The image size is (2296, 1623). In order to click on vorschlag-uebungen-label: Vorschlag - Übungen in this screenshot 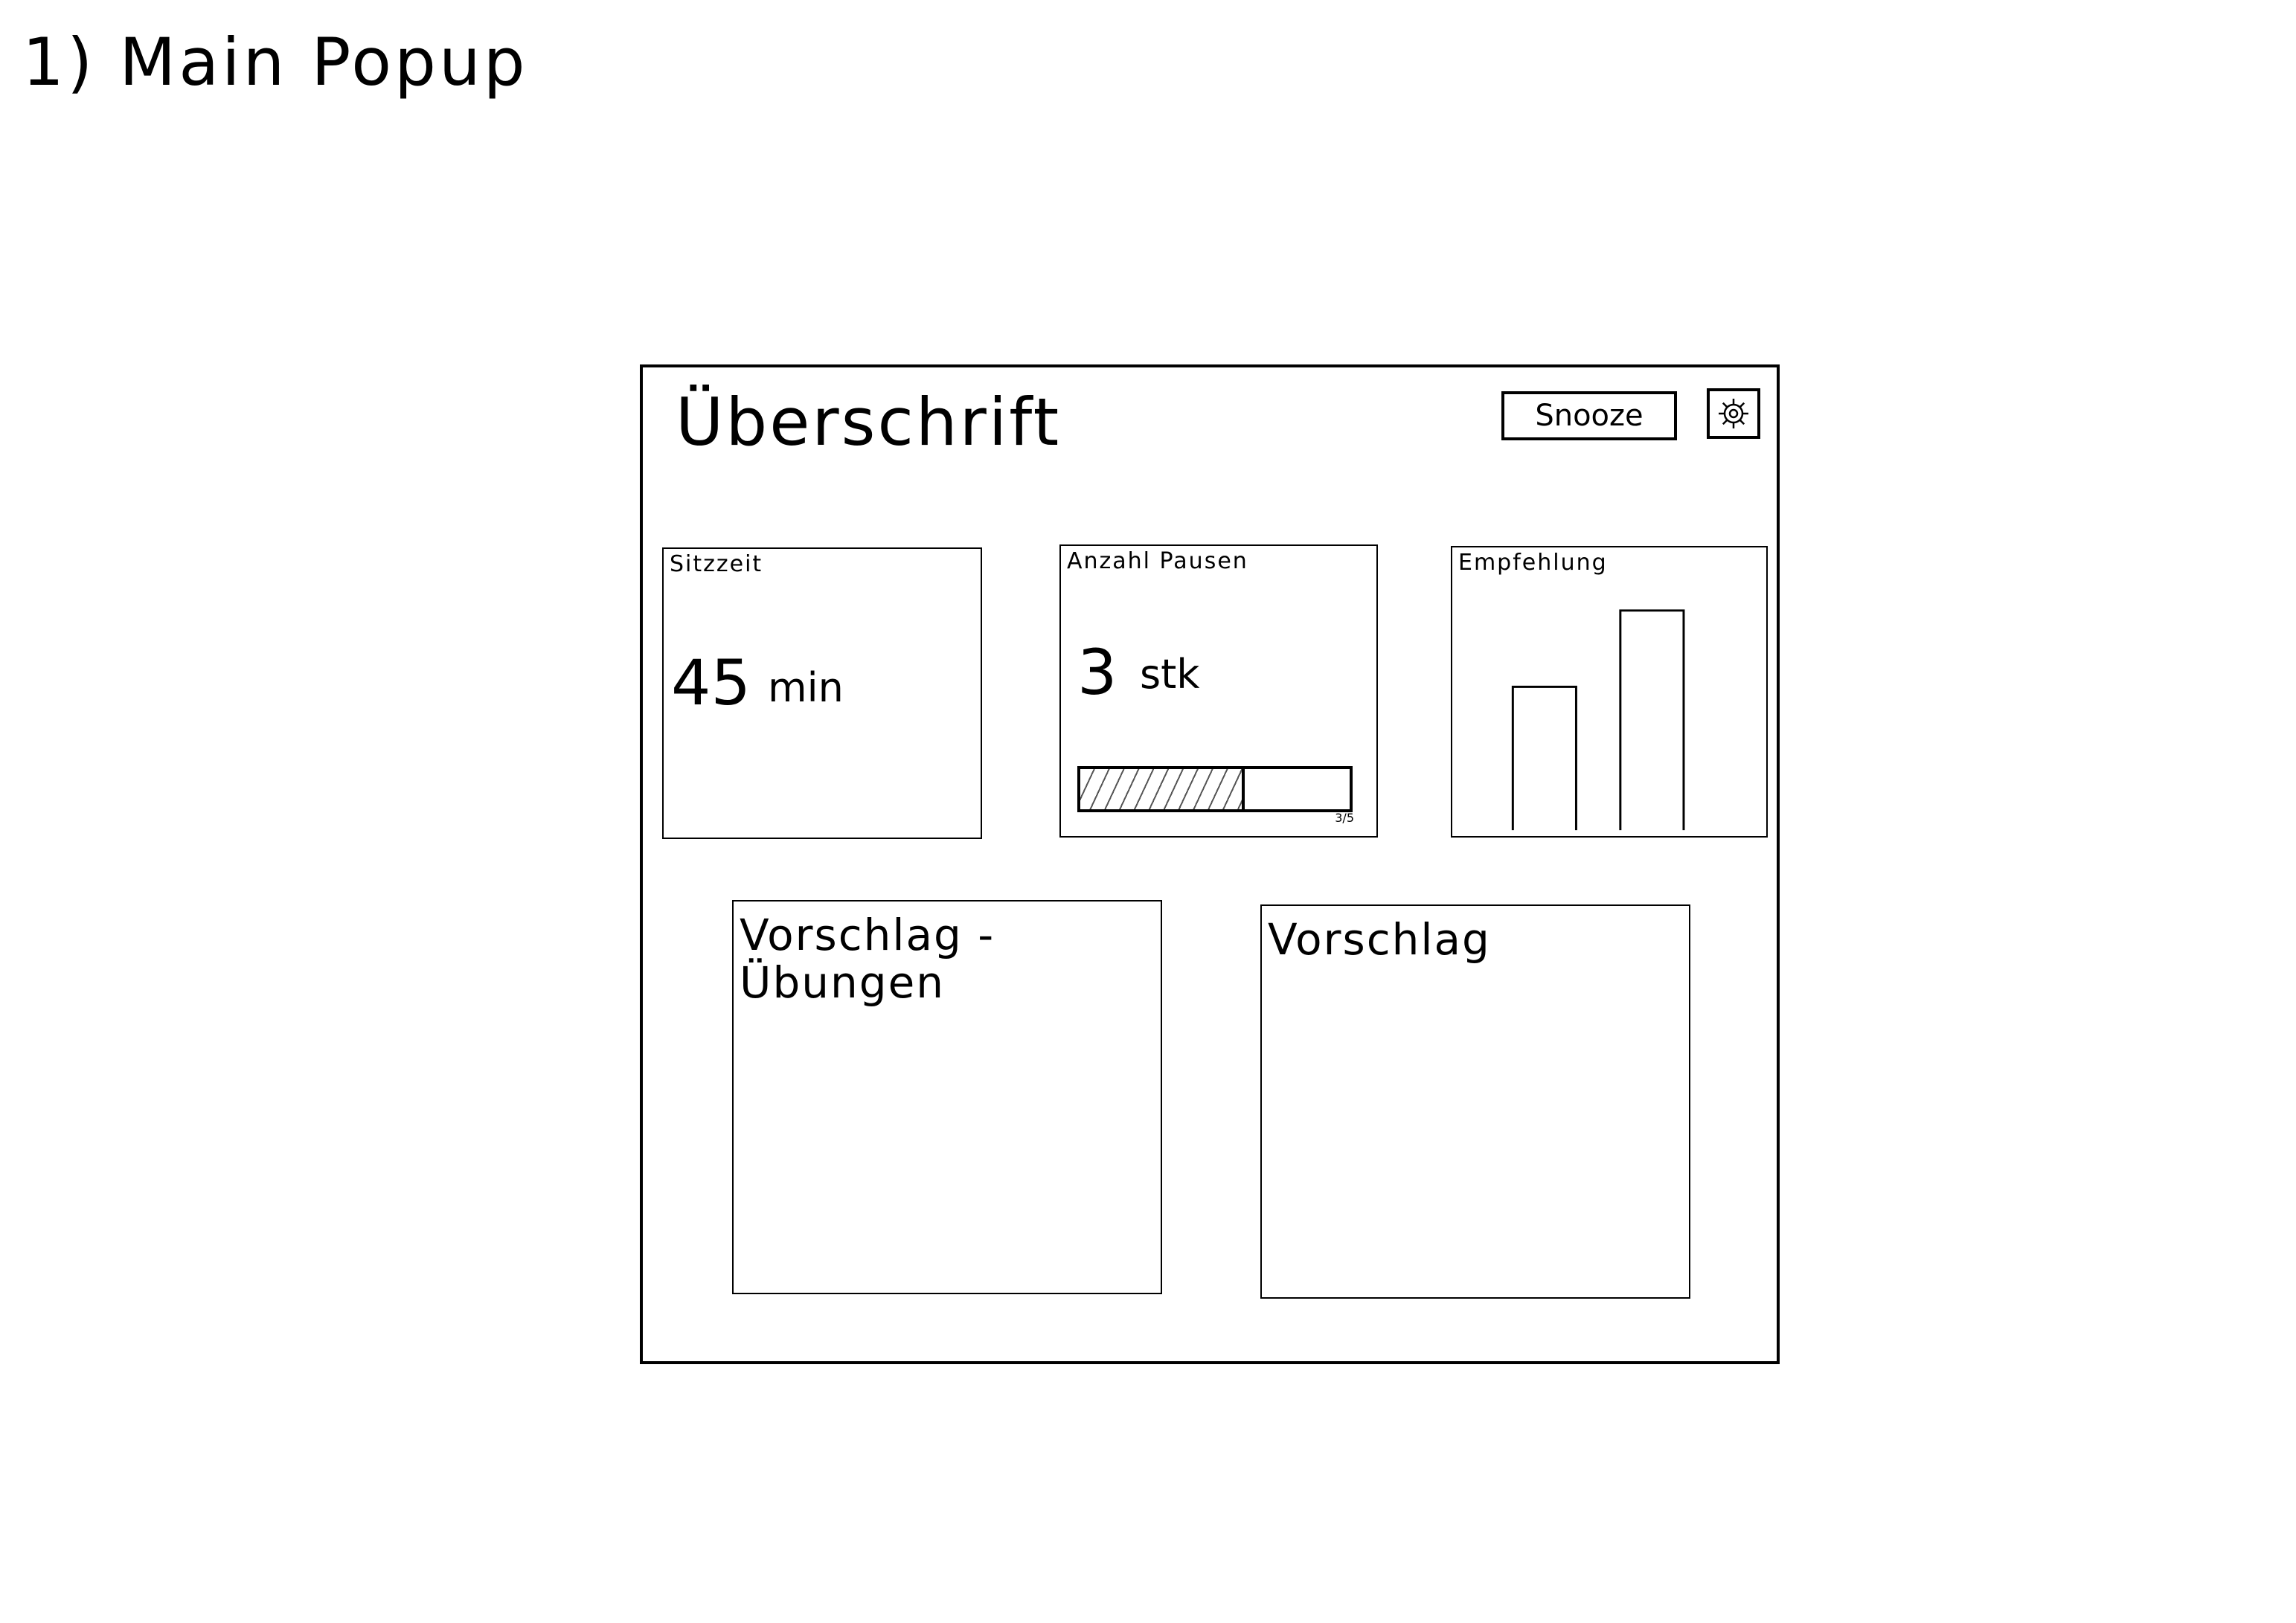, I will do `click(867, 959)`.